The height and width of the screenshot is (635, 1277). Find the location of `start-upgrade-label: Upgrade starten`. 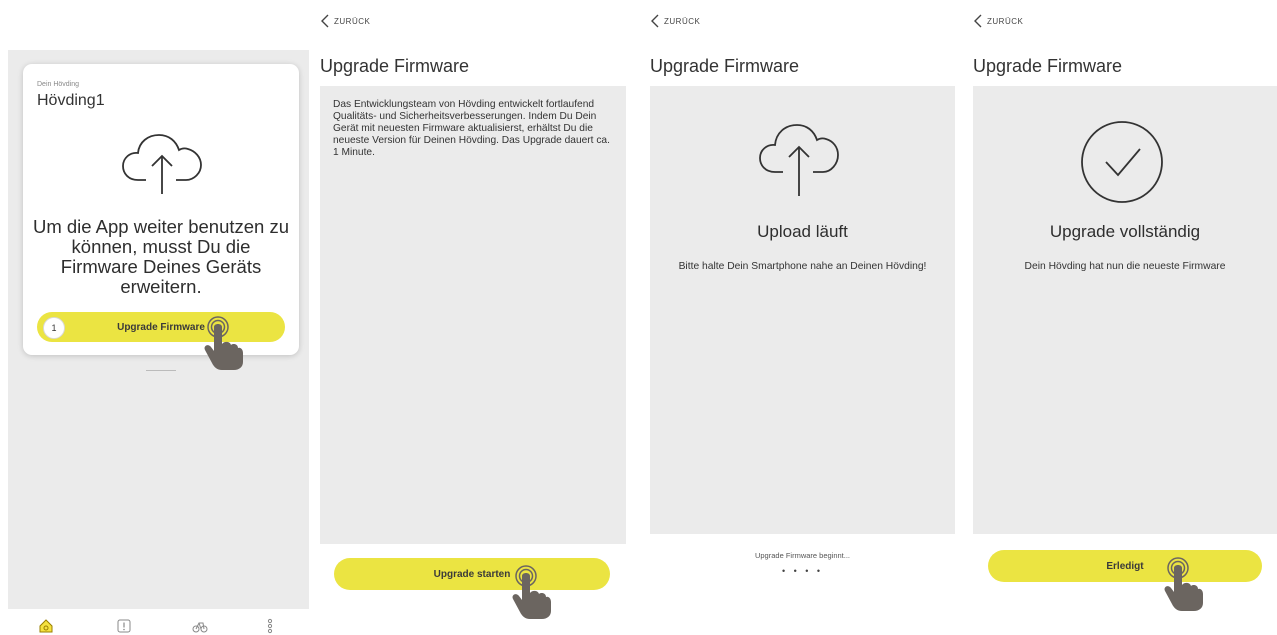

start-upgrade-label: Upgrade starten is located at coordinates (472, 574).